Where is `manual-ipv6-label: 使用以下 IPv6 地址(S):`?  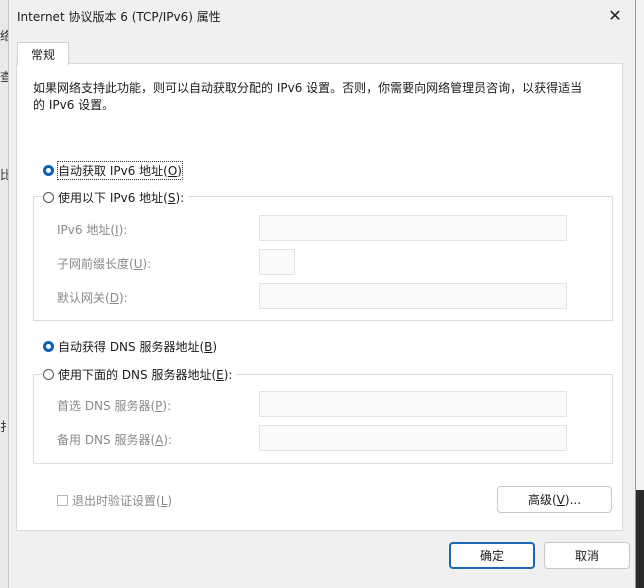 manual-ipv6-label: 使用以下 IPv6 地址(S): is located at coordinates (121, 198).